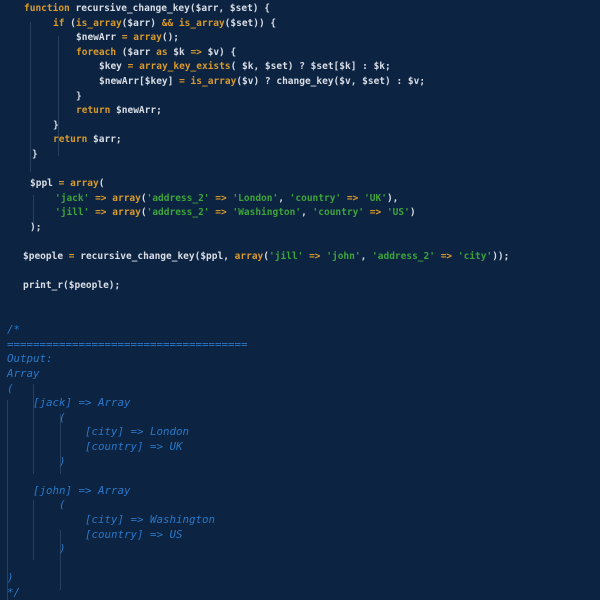 The height and width of the screenshot is (600, 600). I want to click on code-token: $newArr[$key], so click(139, 81).